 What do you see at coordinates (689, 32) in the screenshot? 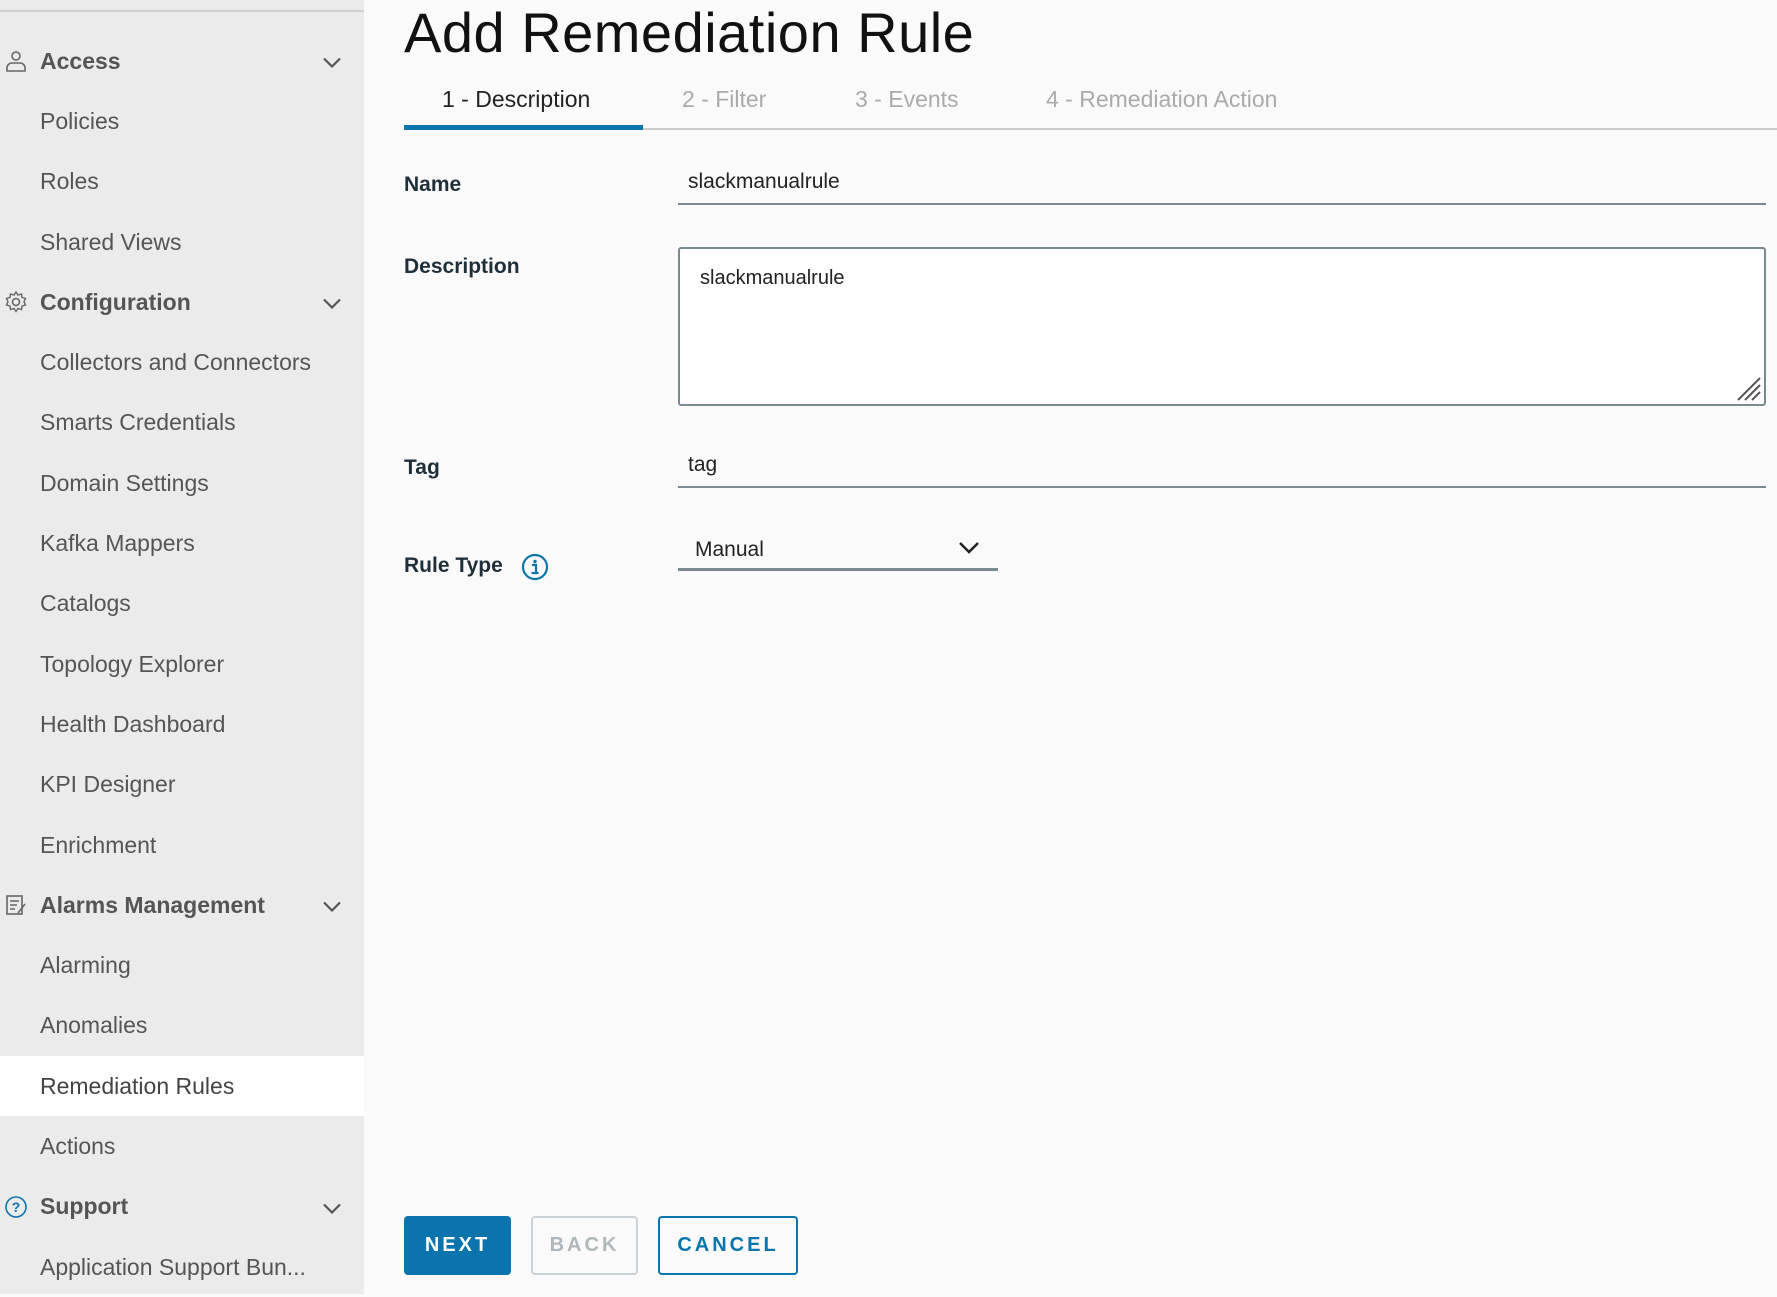
I see `page-title: Add Remediation Rule` at bounding box center [689, 32].